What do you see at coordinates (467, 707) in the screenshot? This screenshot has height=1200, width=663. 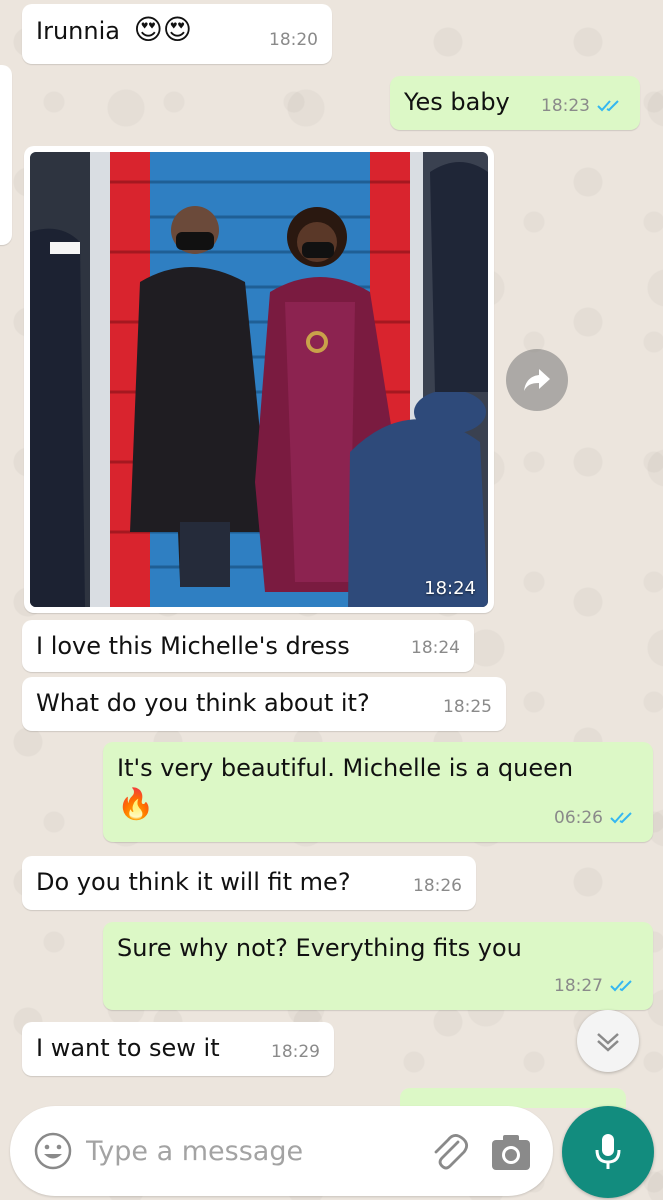 I see `message-time: 18:25` at bounding box center [467, 707].